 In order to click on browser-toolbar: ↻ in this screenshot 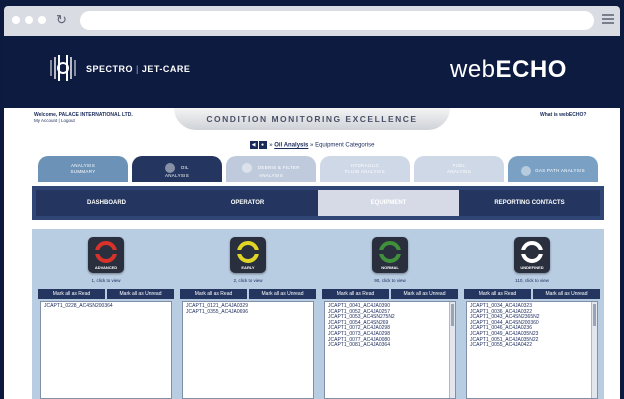, I will do `click(312, 21)`.